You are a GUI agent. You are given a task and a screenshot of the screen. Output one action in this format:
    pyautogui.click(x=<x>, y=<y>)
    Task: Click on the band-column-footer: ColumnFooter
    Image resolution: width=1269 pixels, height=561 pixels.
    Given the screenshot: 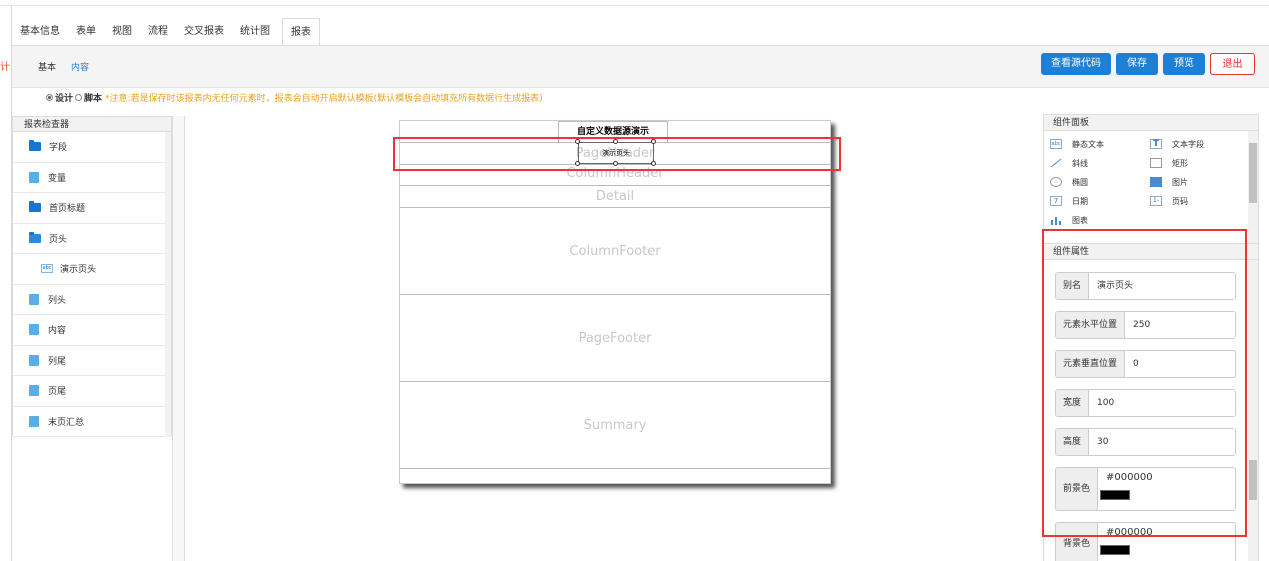 What is the action you would take?
    pyautogui.click(x=615, y=251)
    